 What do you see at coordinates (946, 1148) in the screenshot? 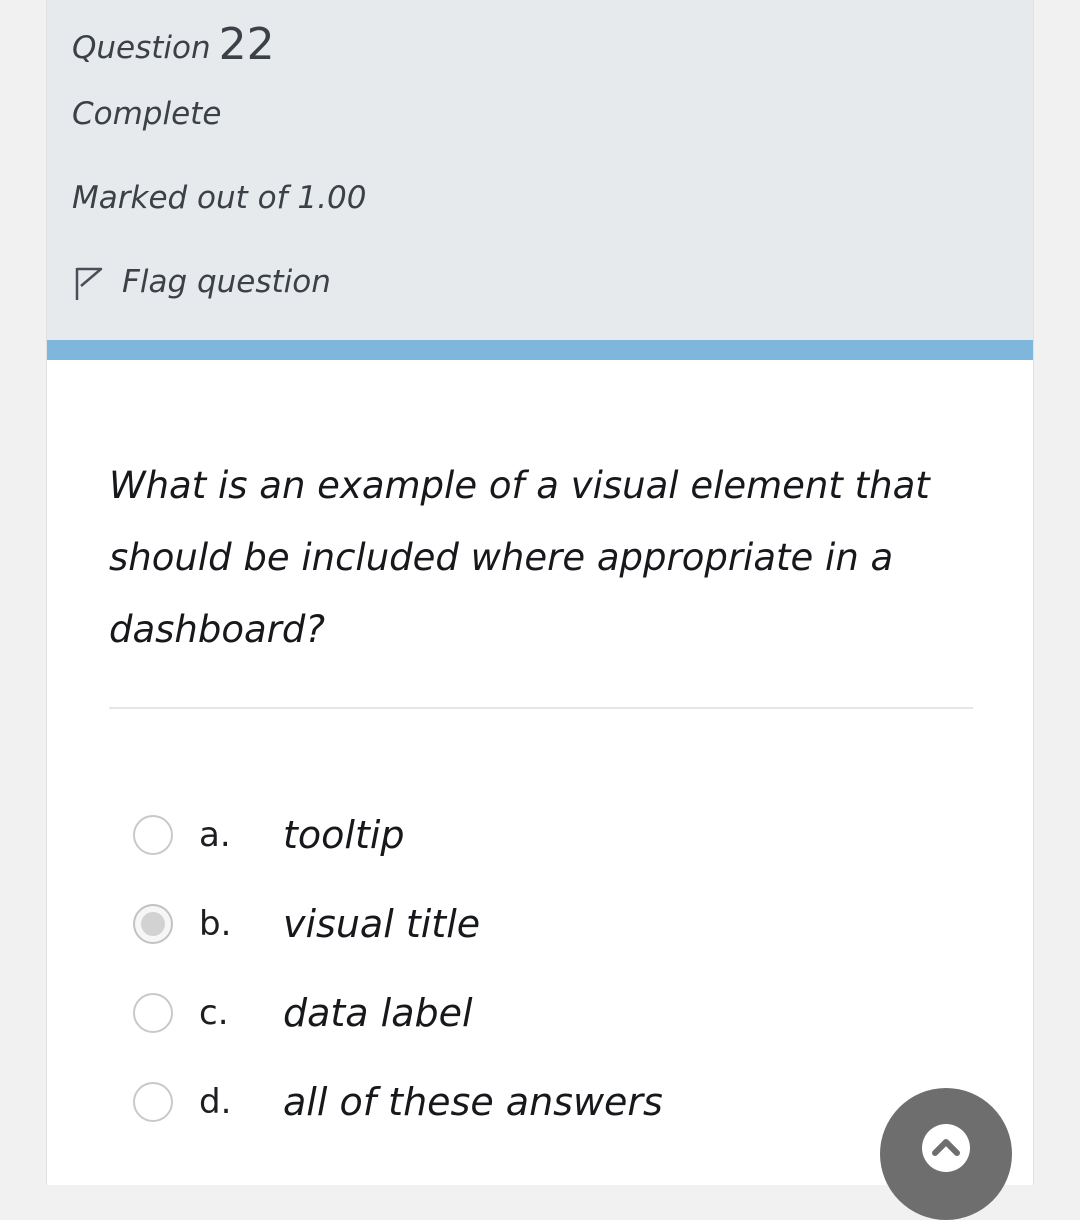
I see `chevron-up-icon` at bounding box center [946, 1148].